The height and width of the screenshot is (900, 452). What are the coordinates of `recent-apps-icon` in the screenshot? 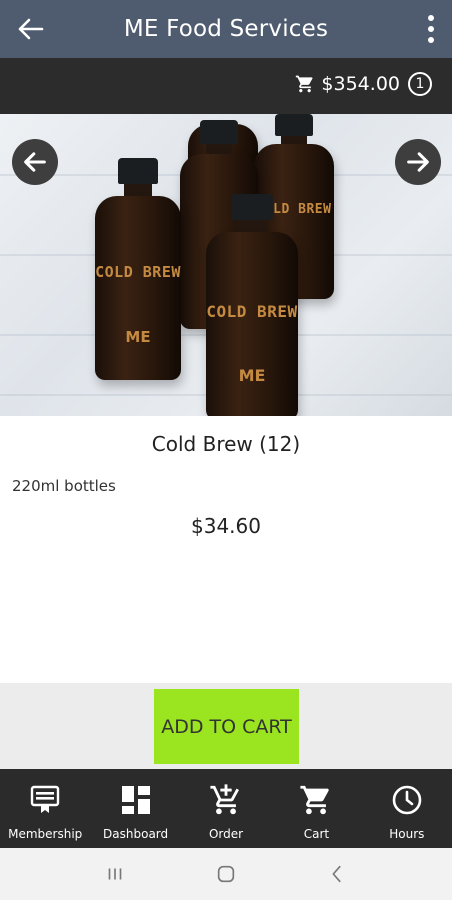 It's located at (115, 874).